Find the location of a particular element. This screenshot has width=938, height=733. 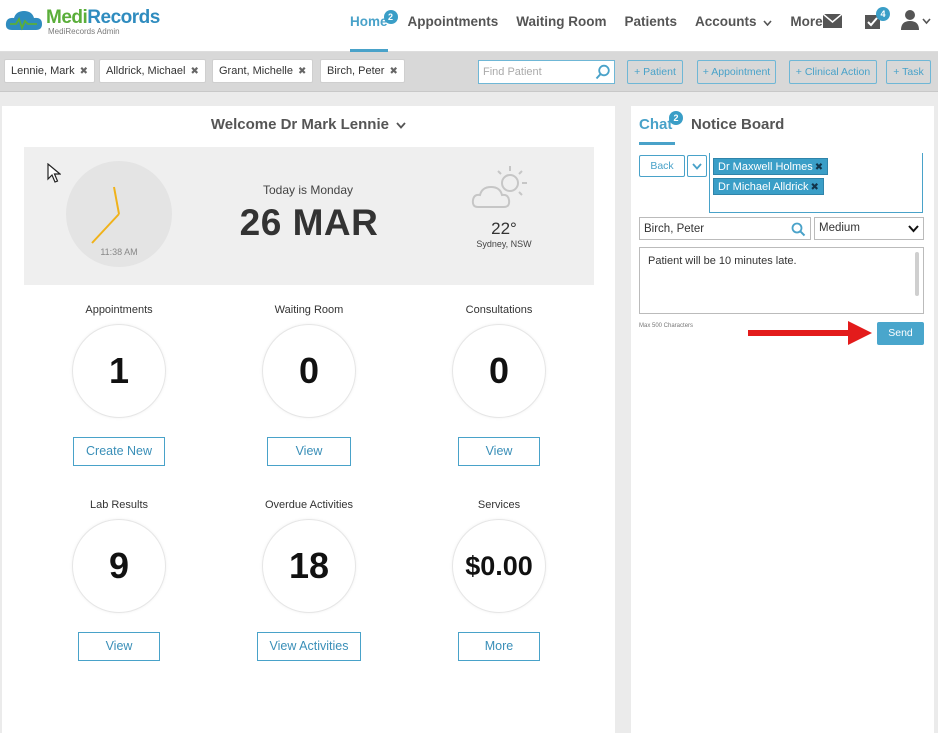

view-consultations-button: View is located at coordinates (499, 451).